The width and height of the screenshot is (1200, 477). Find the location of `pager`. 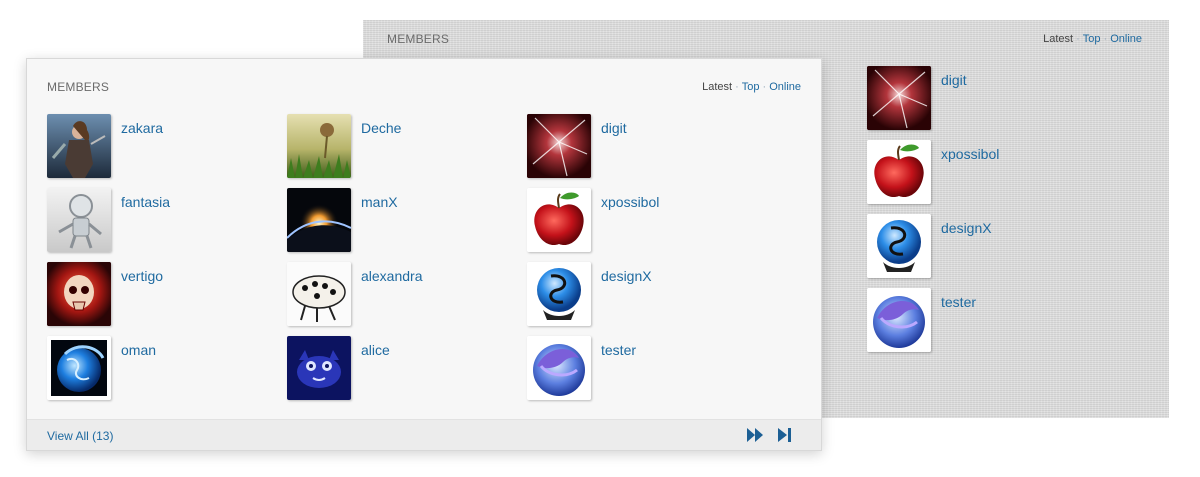

pager is located at coordinates (770, 435).